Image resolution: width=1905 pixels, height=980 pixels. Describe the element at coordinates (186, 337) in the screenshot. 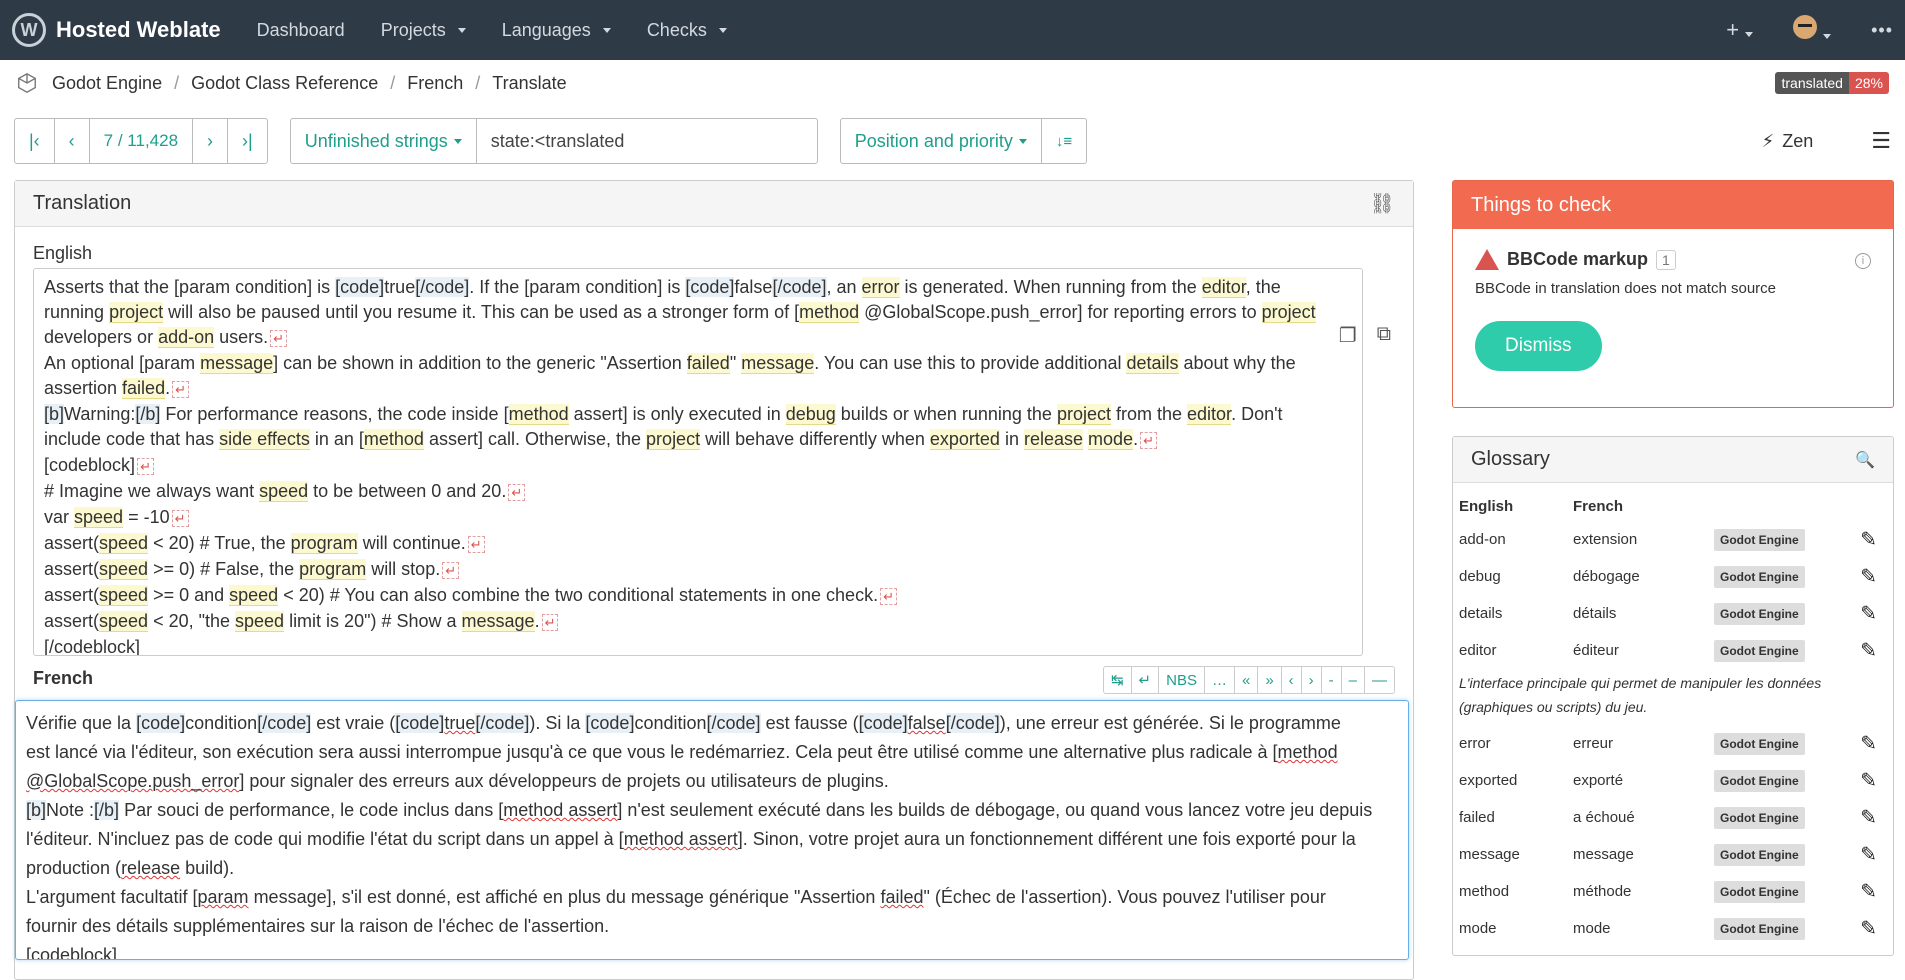

I see `glossary-term: add-on` at that location.